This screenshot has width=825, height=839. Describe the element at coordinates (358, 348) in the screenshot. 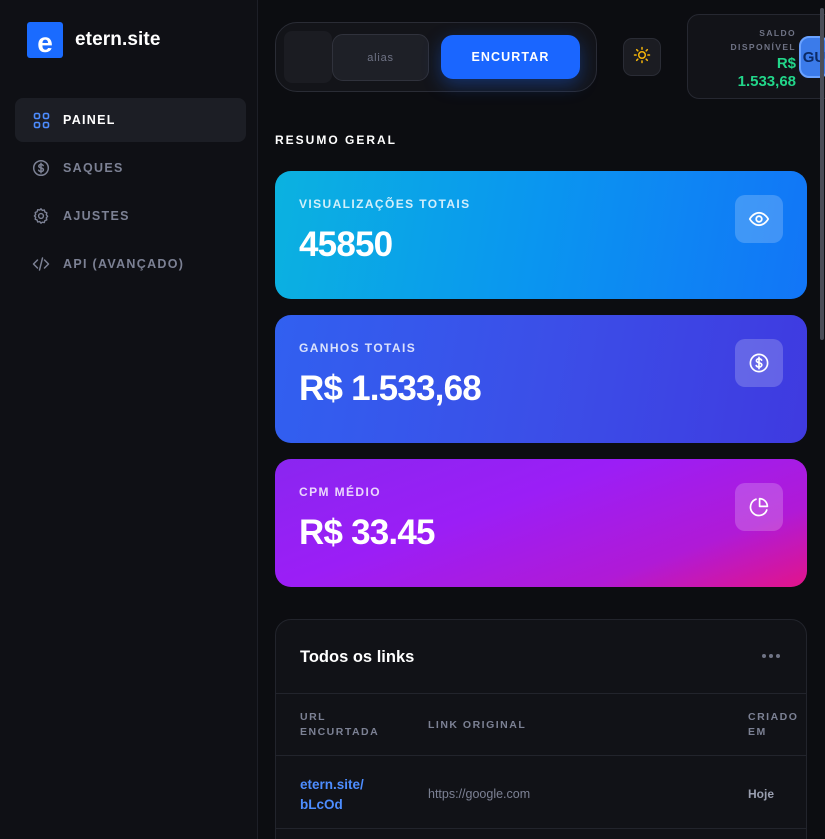

I see `stat-label: GANHOS TOTAIS` at that location.